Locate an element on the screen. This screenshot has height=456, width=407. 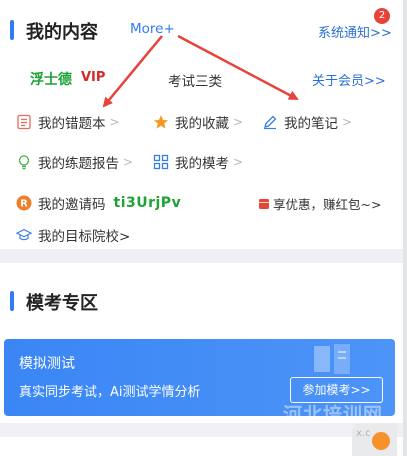
mock-zone-title: 模考专区 is located at coordinates (62, 303).